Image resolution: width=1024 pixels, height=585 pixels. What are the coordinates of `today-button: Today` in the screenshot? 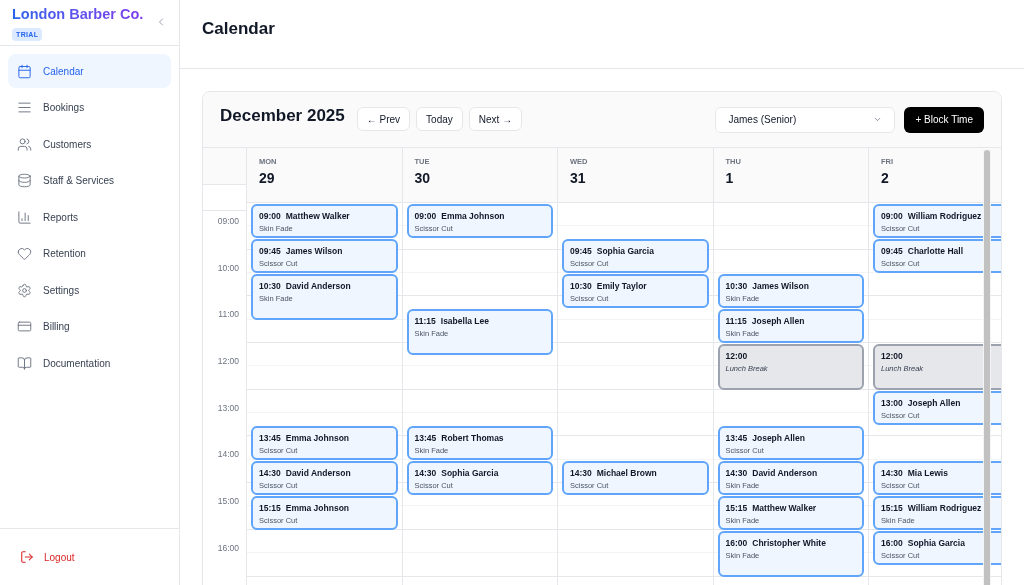 It's located at (439, 119).